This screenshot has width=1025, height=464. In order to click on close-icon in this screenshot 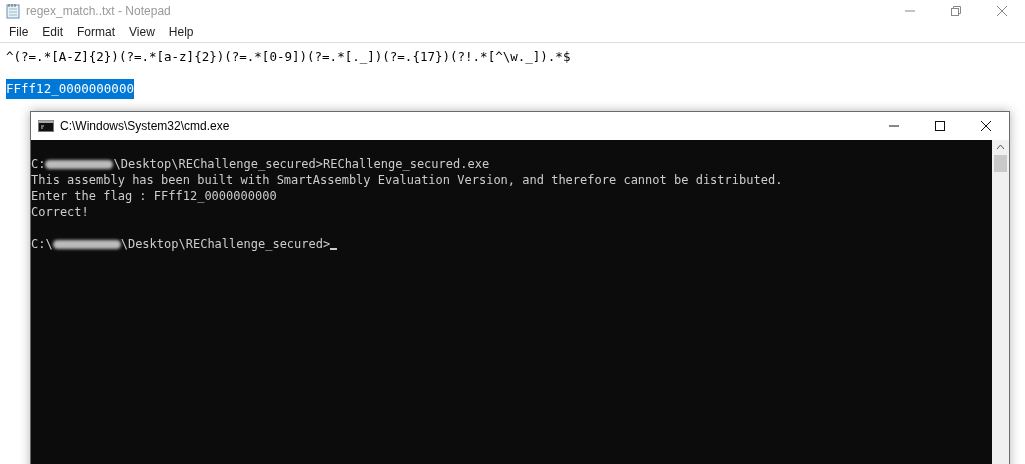, I will do `click(986, 126)`.